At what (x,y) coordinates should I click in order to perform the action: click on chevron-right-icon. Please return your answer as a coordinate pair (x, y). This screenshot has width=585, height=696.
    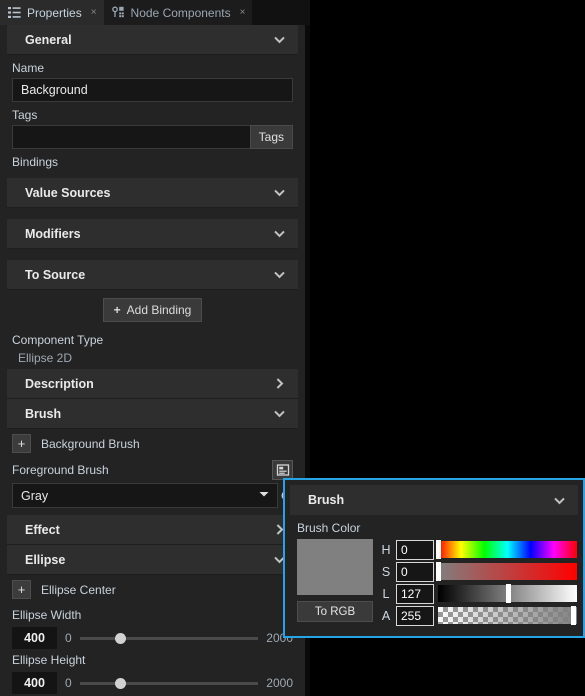
    Looking at the image, I should click on (279, 383).